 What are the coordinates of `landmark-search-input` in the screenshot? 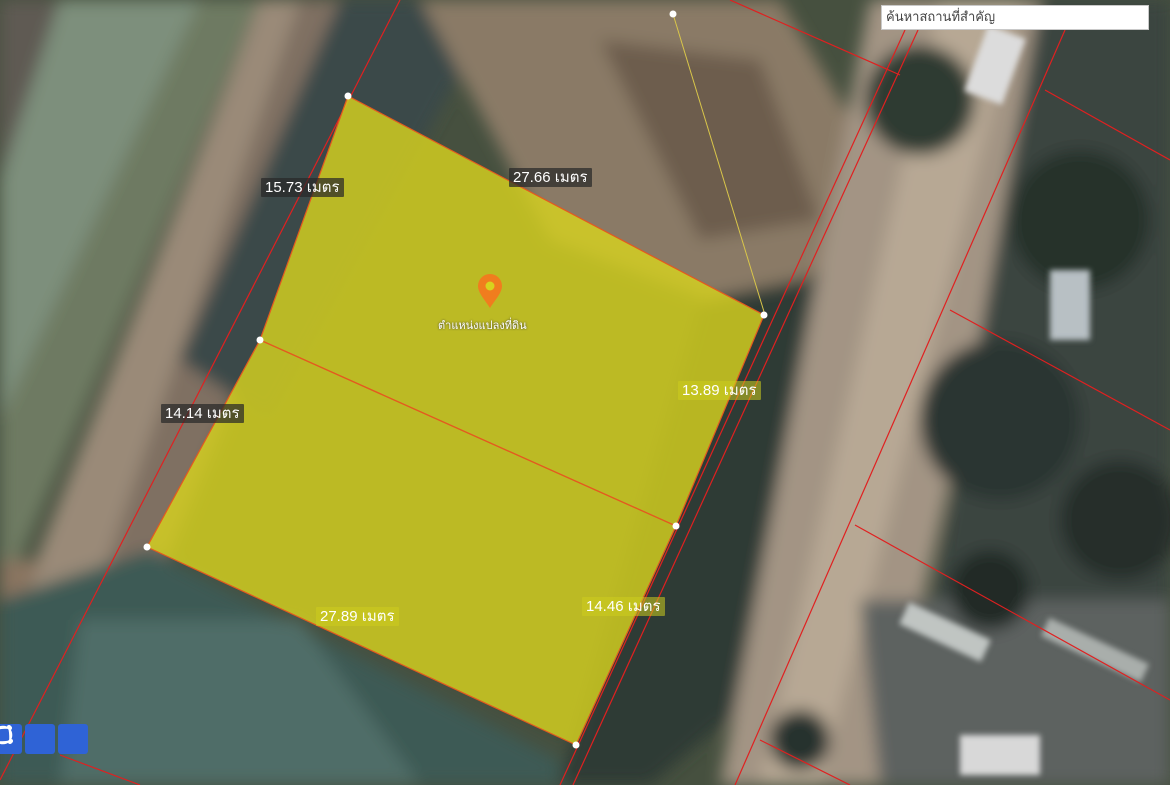 It's located at (1015, 17).